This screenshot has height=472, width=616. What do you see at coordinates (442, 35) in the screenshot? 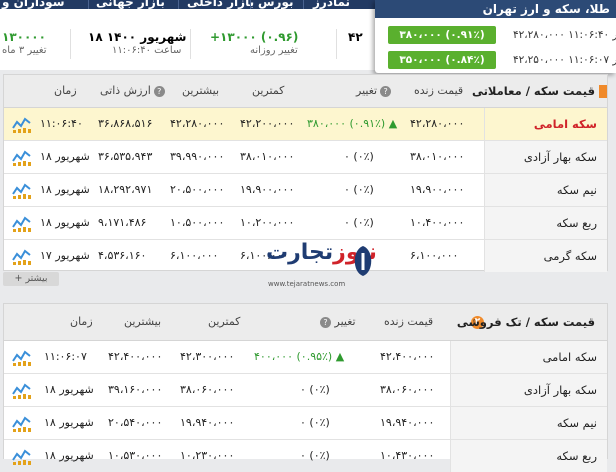
I see `popup-change-badge: ۳۸۰،۰۰۰ (۰.۹۱٪)` at bounding box center [442, 35].